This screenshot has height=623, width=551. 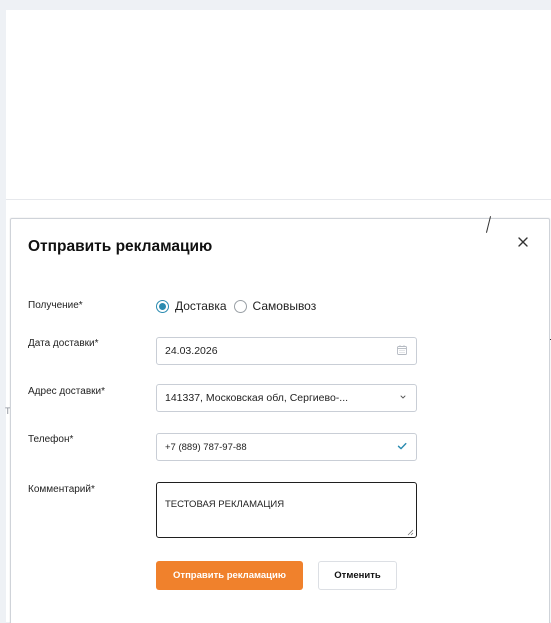 I want to click on delivery-address-label: Адрес доставки*, so click(x=66, y=391).